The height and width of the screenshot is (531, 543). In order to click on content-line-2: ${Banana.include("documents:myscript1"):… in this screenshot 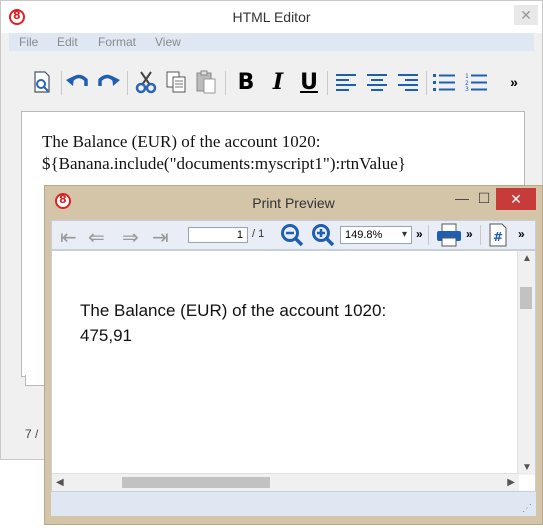, I will do `click(224, 163)`.